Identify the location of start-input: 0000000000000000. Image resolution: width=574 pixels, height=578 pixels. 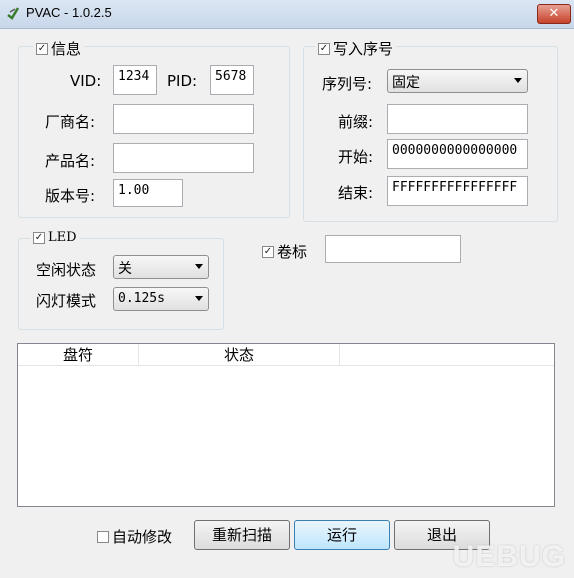
(457, 154).